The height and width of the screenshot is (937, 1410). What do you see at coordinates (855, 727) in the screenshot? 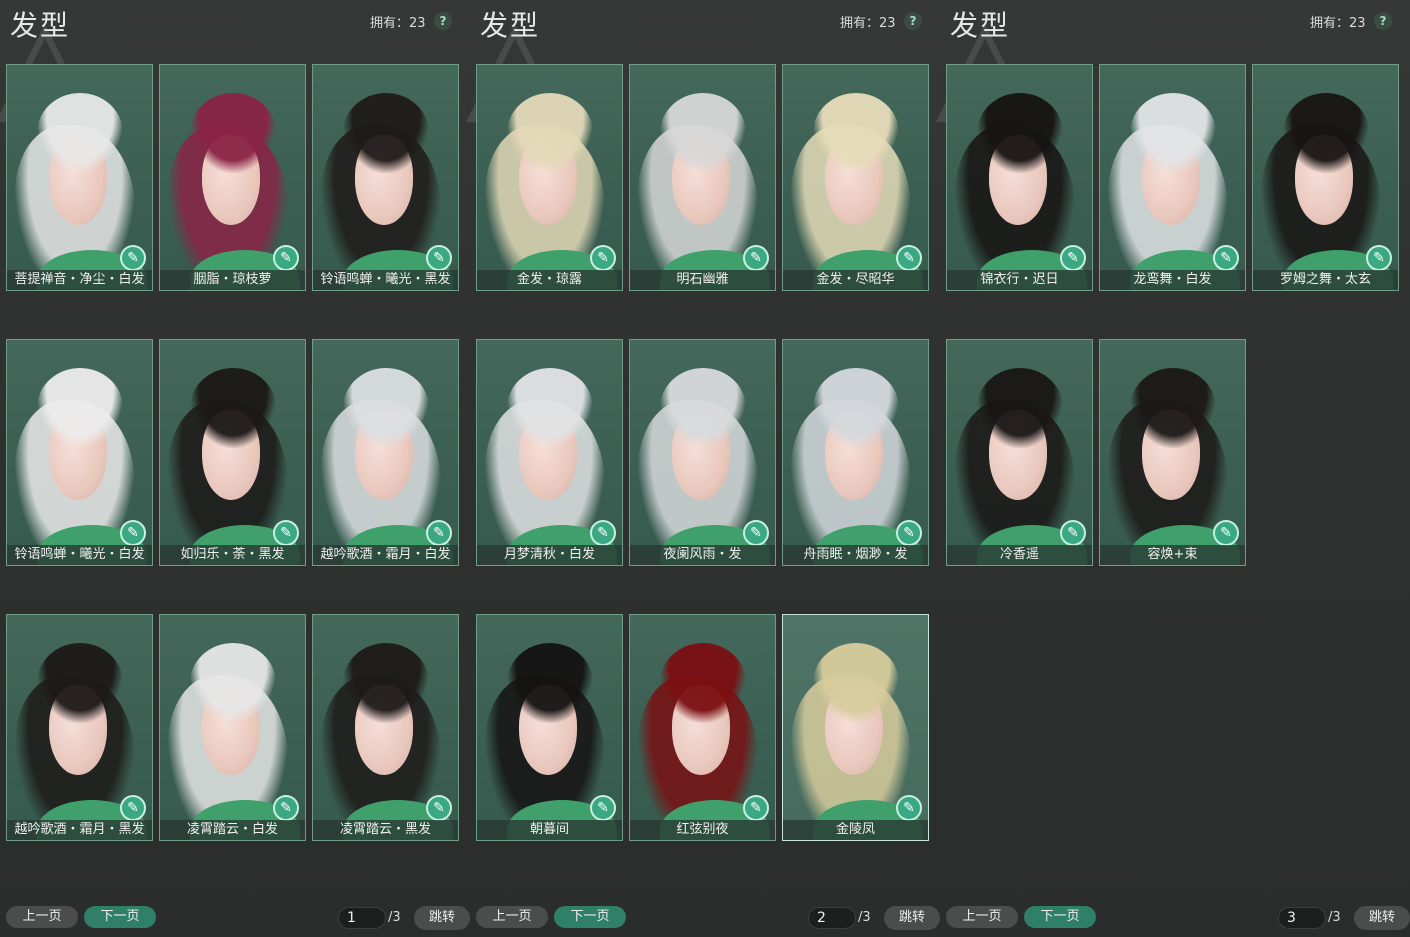
I see `hairstyle-card: ✎ 金陵凤` at bounding box center [855, 727].